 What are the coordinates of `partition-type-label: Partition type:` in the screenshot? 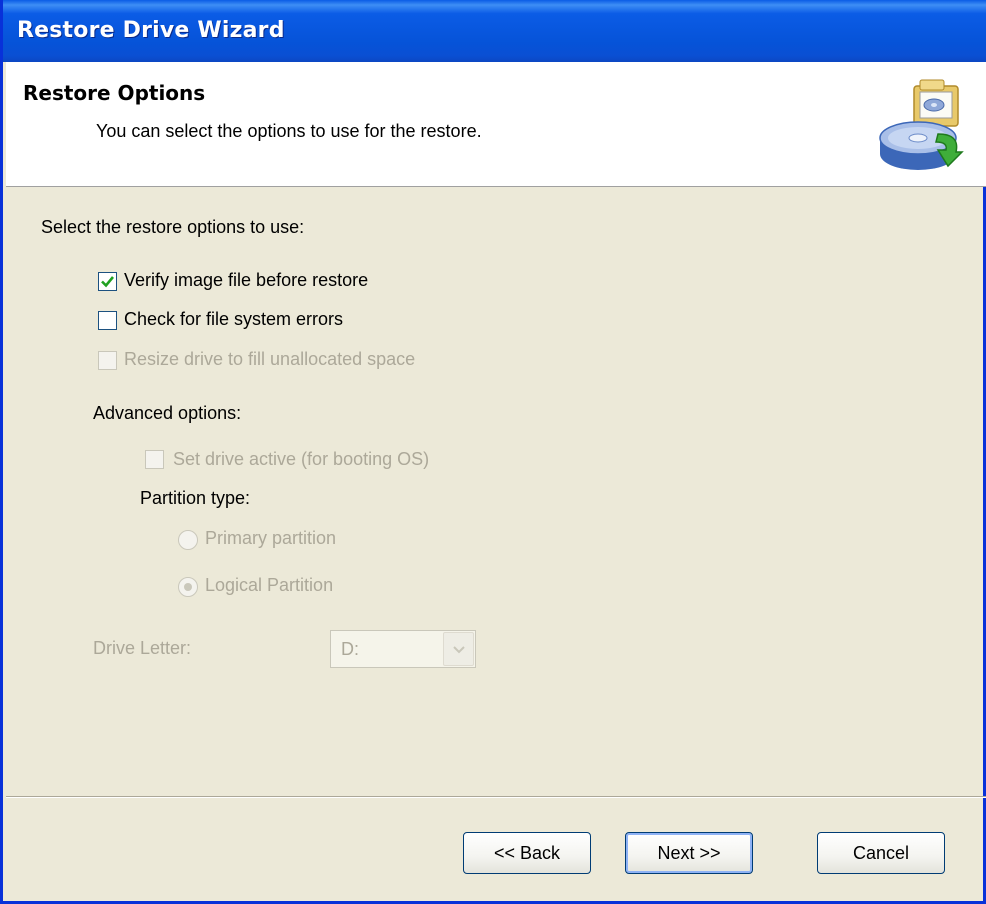 It's located at (195, 498).